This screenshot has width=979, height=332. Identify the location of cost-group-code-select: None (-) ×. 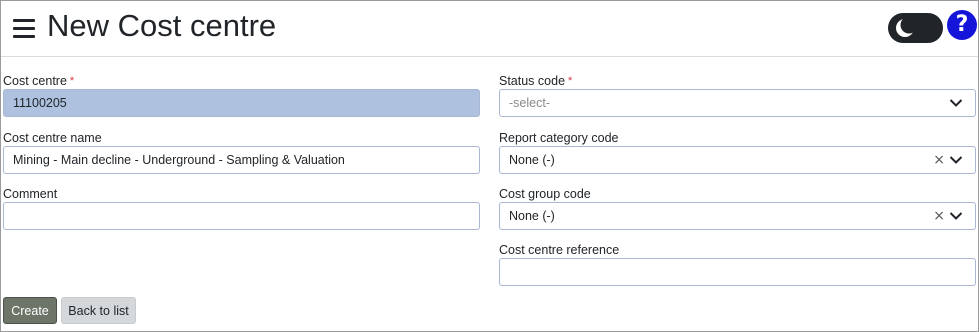
(737, 216).